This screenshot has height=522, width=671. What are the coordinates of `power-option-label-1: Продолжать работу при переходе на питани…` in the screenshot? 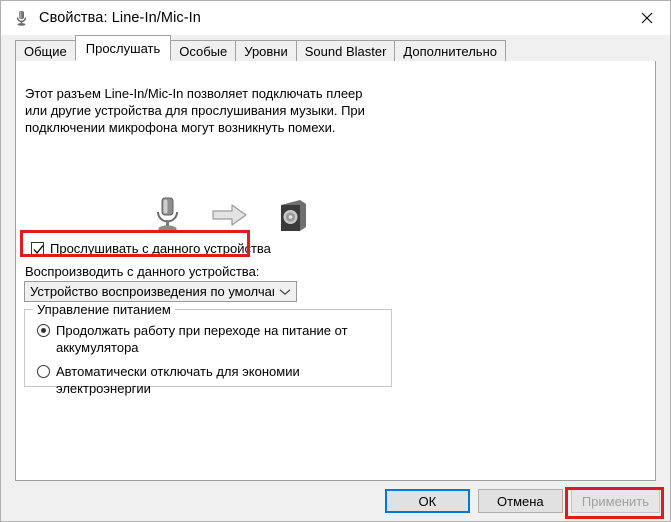 It's located at (202, 339).